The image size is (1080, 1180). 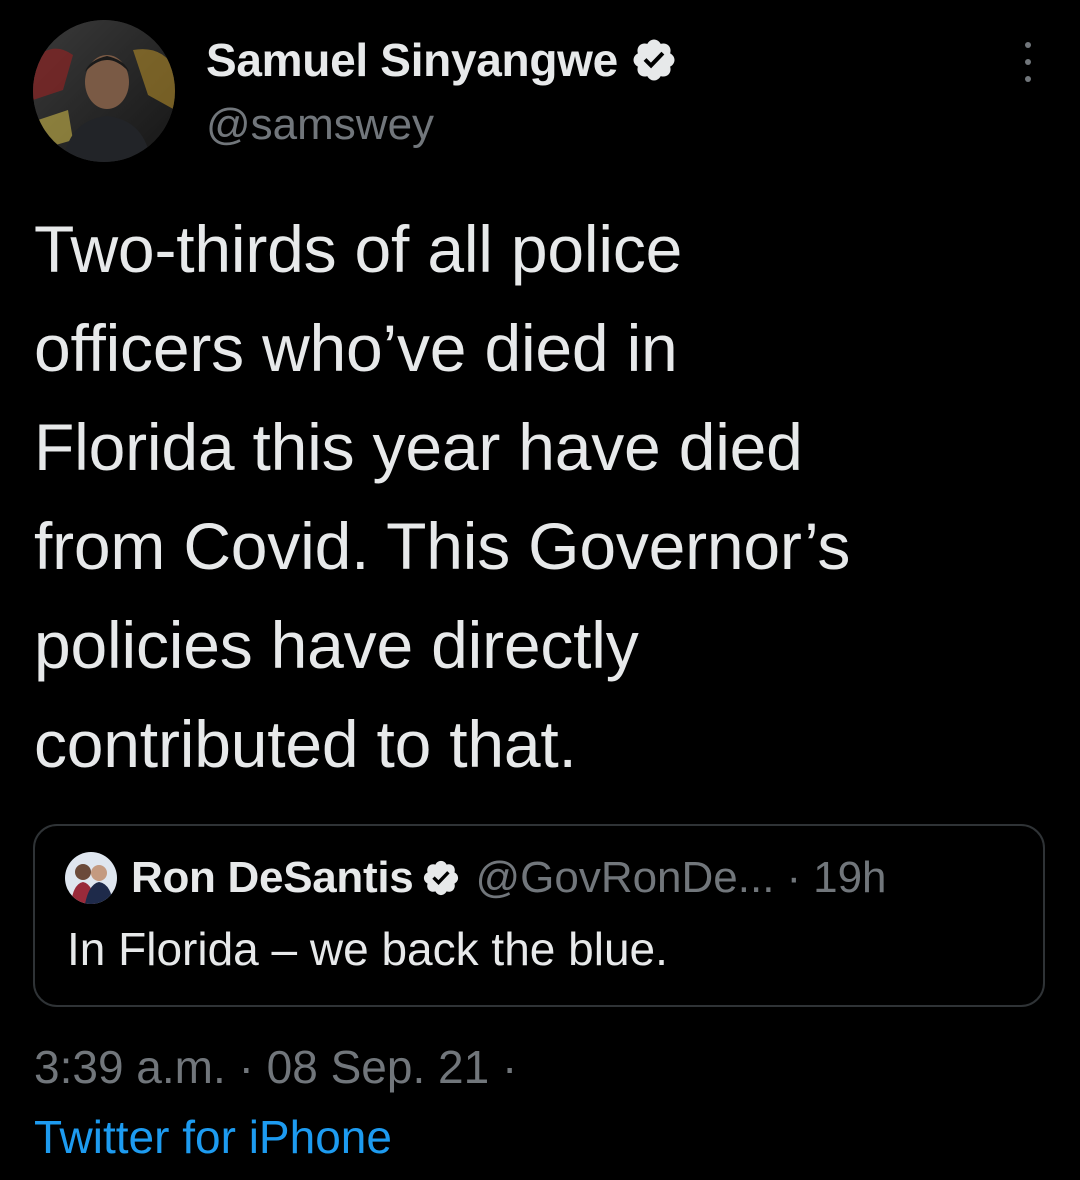 I want to click on quoted-author-avatar, so click(x=91, y=878).